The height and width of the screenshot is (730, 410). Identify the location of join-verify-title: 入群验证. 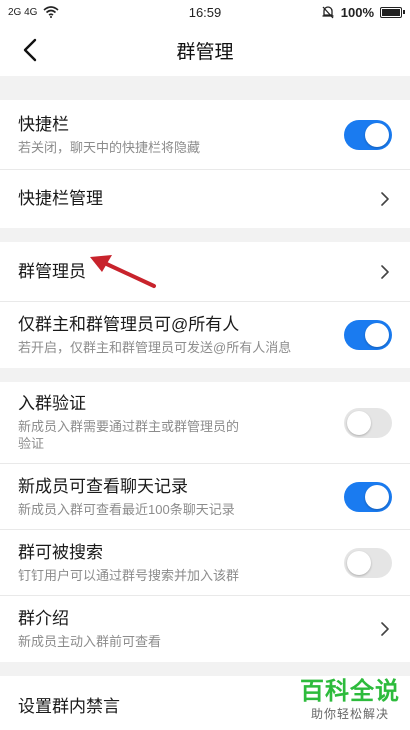
(52, 403).